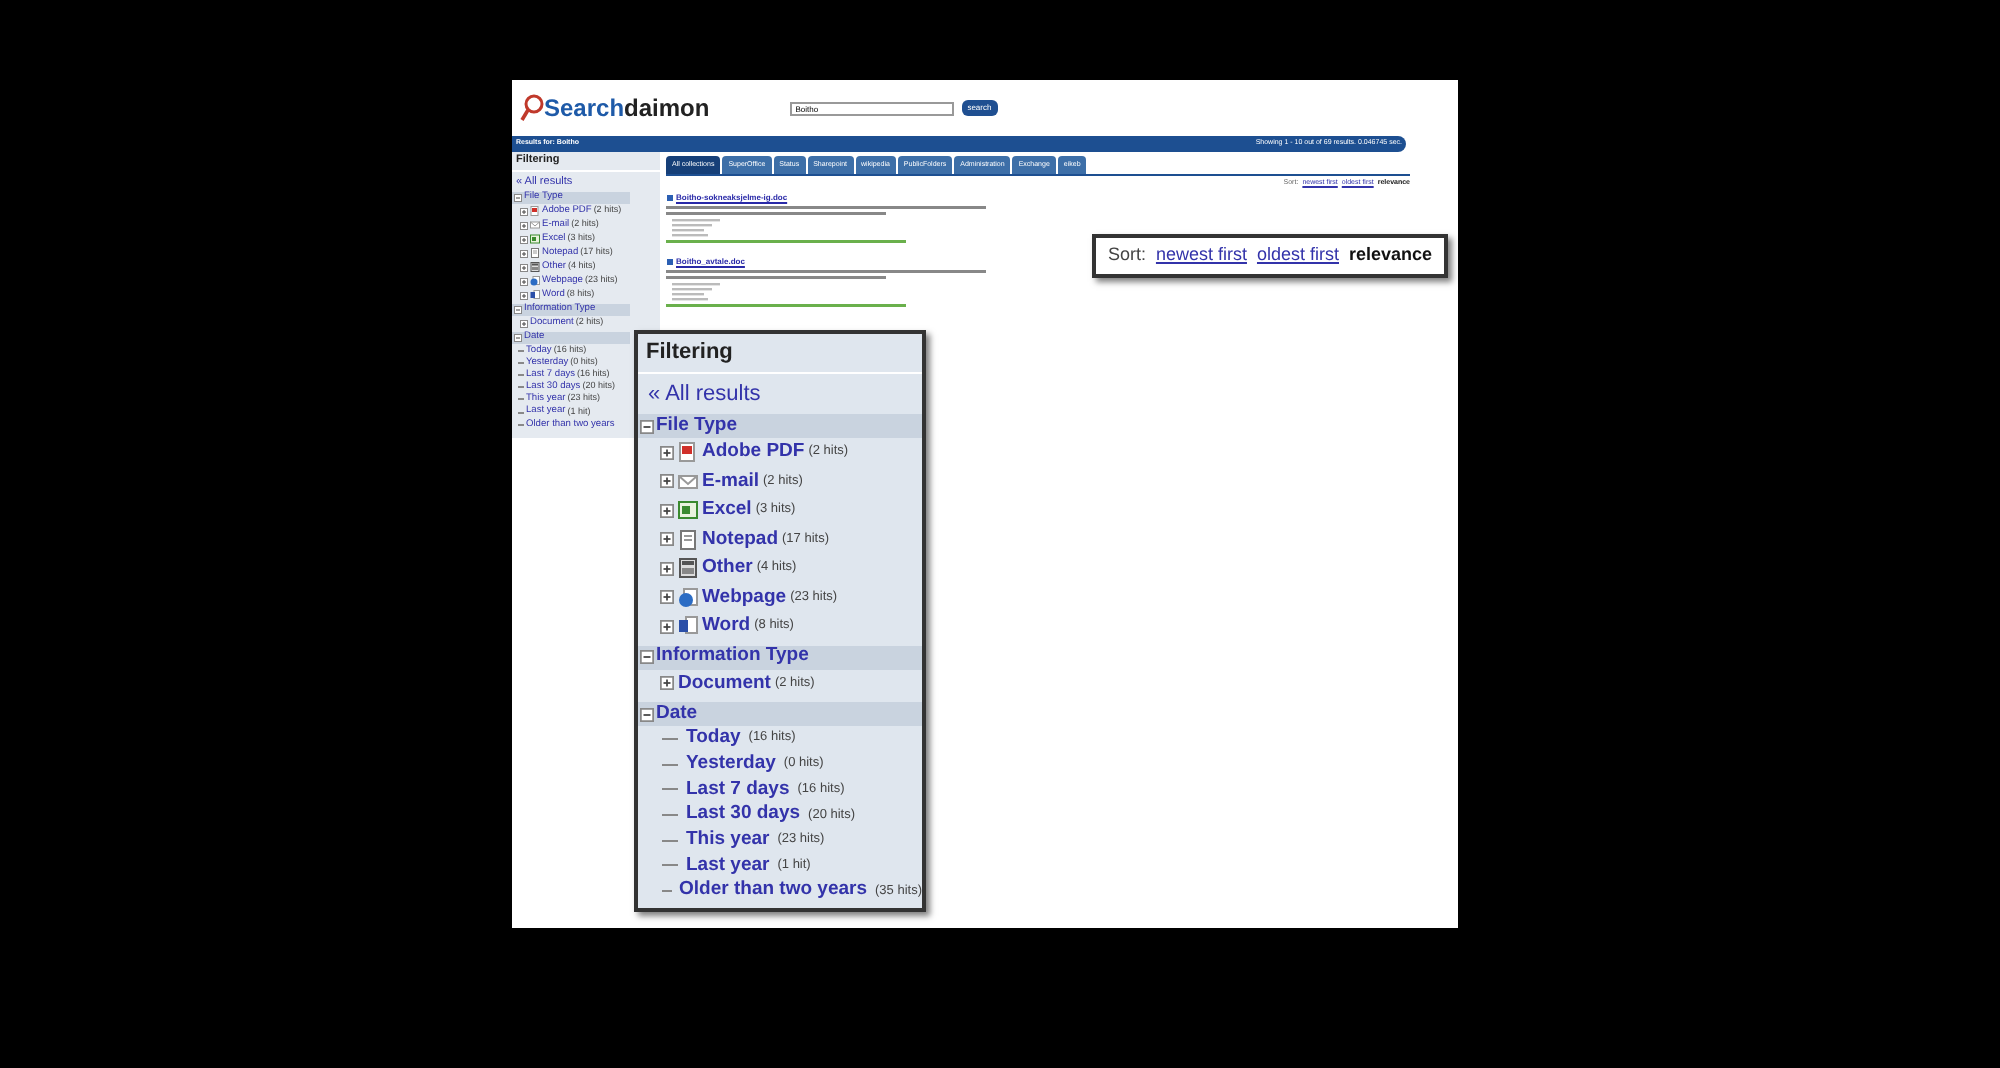 The image size is (2000, 1068). Describe the element at coordinates (726, 626) in the screenshot. I see `filter-link: Word` at that location.